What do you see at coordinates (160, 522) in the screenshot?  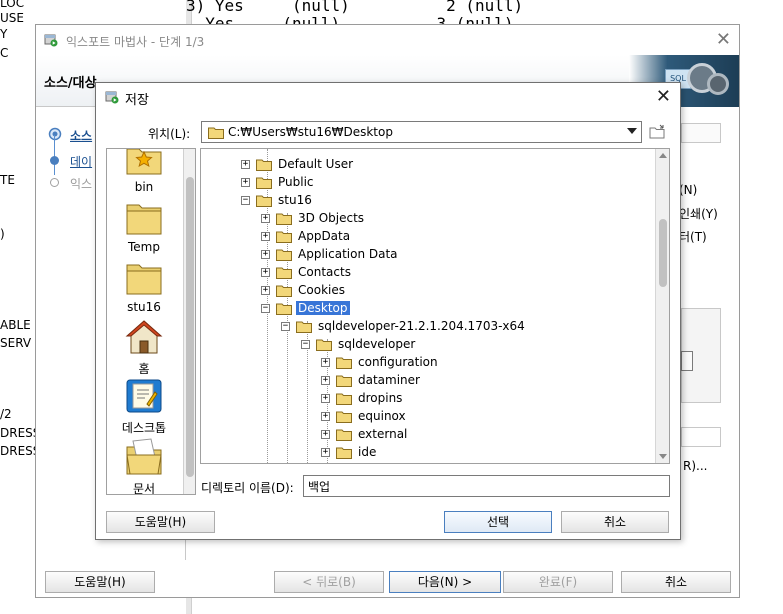 I see `dialog-help-button: 도움말(H)` at bounding box center [160, 522].